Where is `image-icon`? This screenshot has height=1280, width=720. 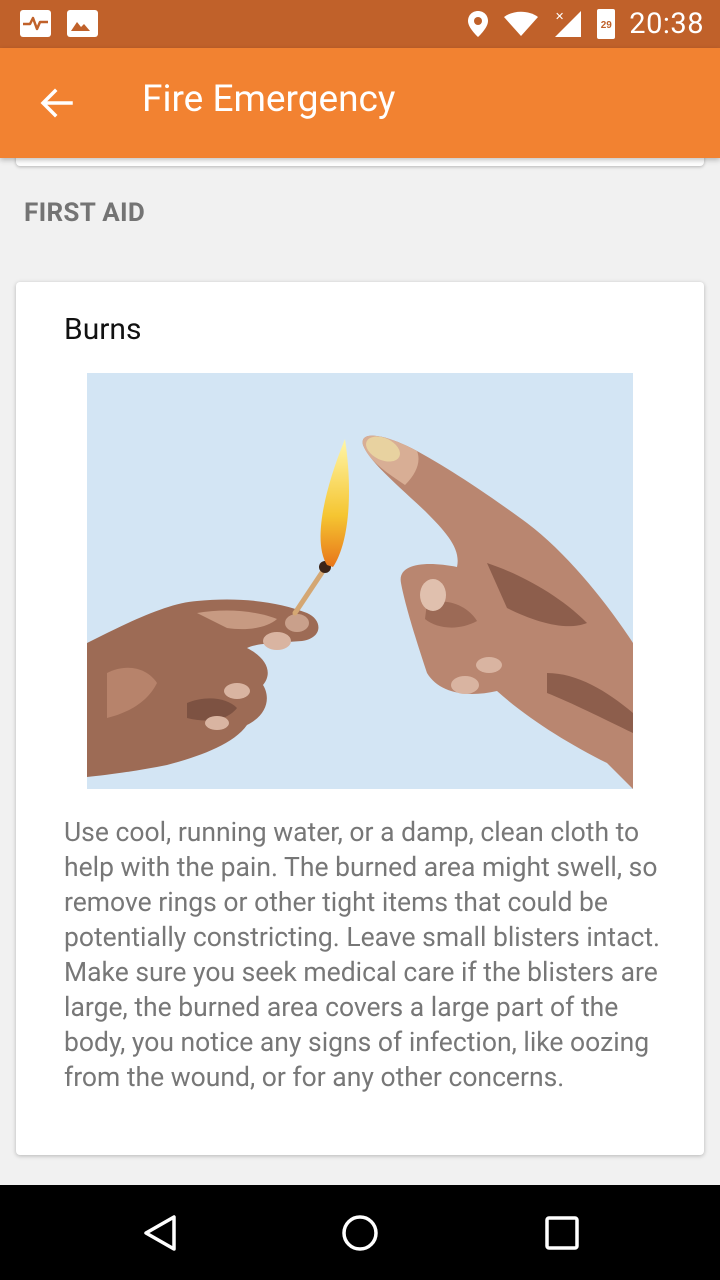 image-icon is located at coordinates (82, 23).